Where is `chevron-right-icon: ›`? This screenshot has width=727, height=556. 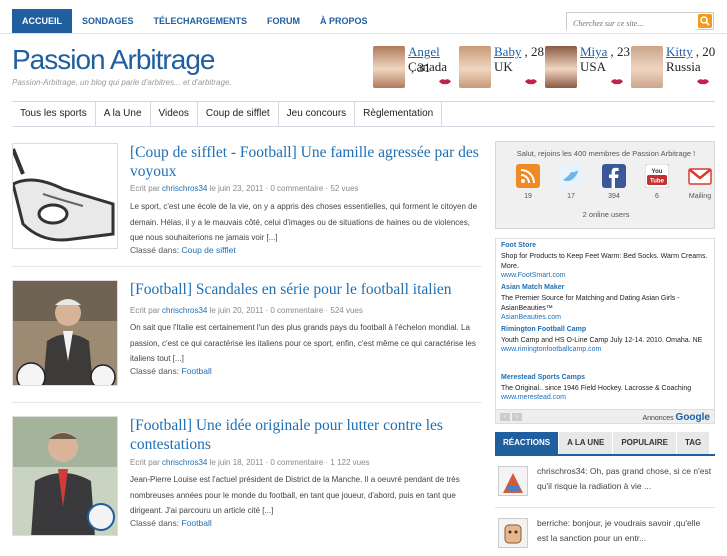 chevron-right-icon: › is located at coordinates (517, 417).